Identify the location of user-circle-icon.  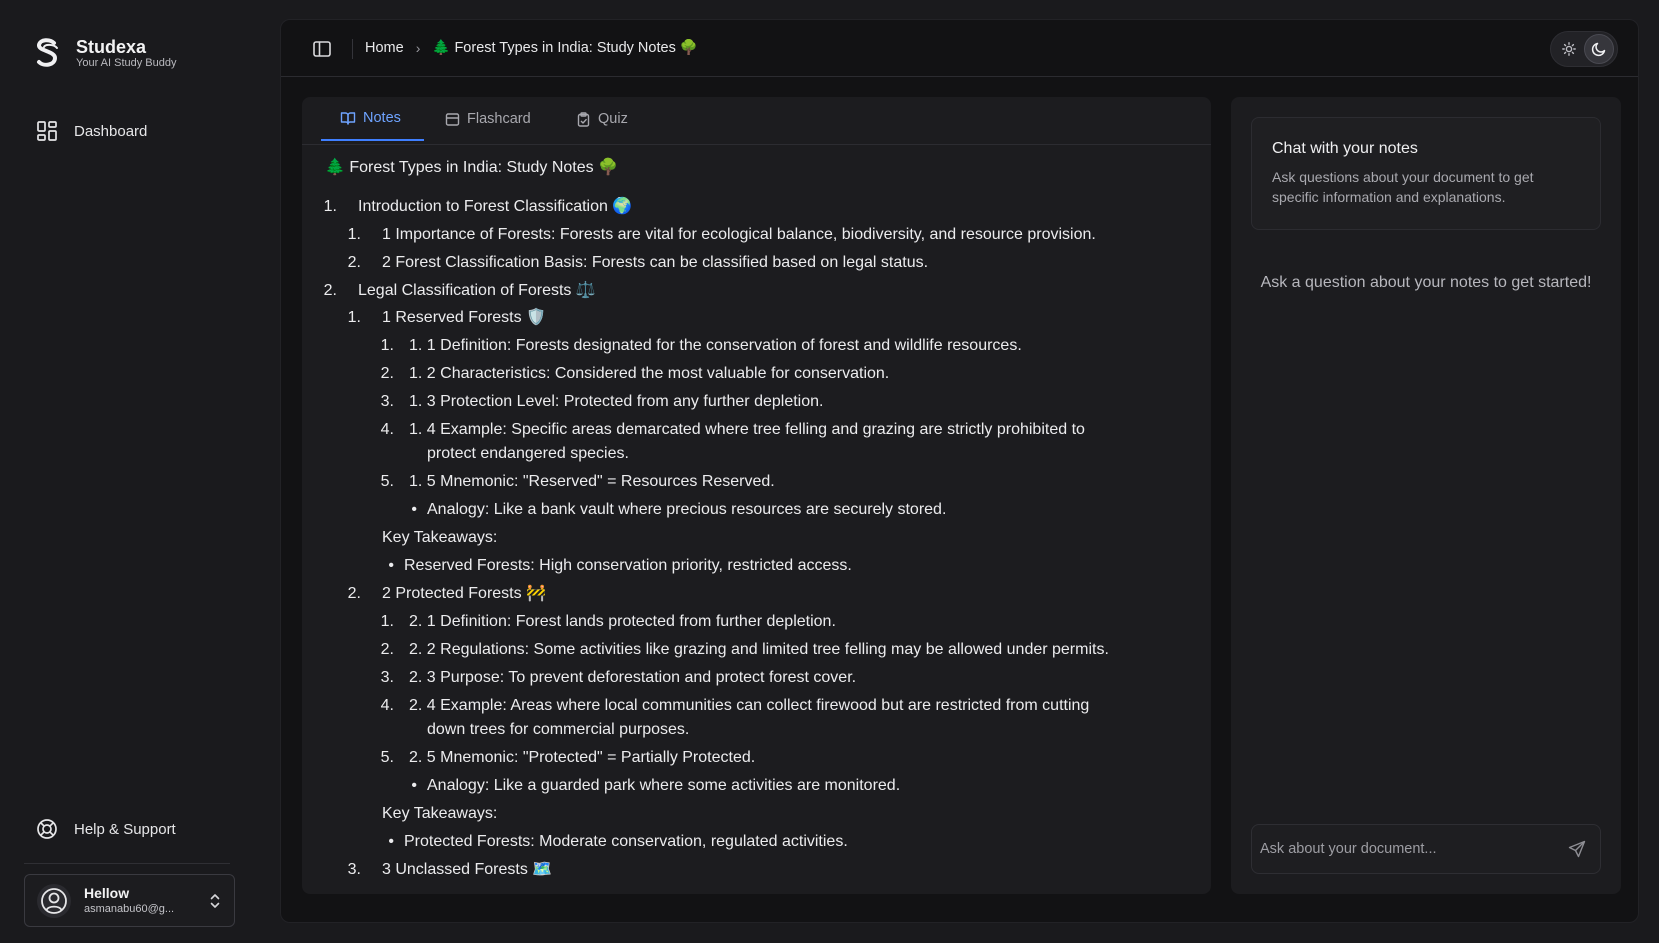
(54, 900).